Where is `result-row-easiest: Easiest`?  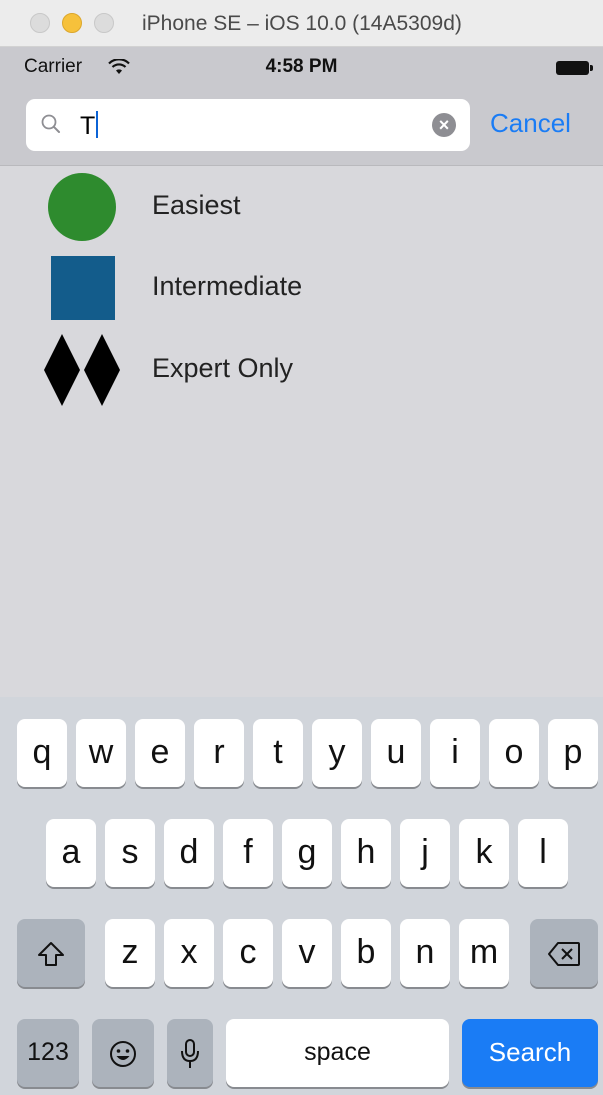
result-row-easiest: Easiest is located at coordinates (301, 206).